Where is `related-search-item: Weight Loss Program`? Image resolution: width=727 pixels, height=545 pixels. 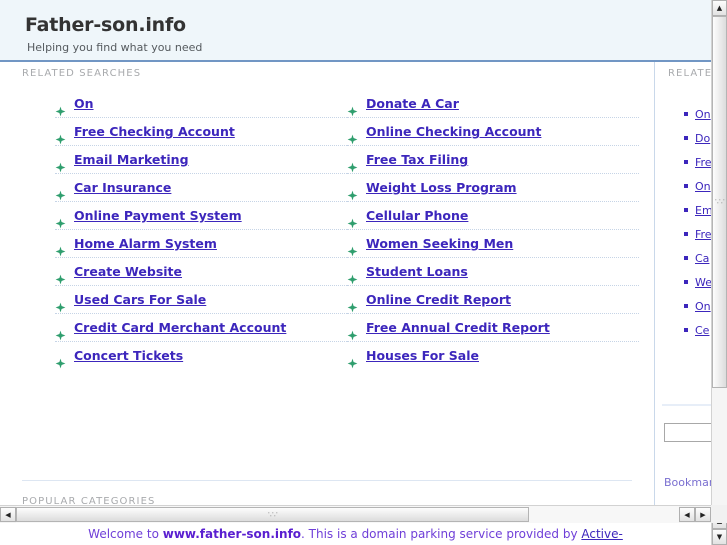 related-search-item: Weight Loss Program is located at coordinates (493, 188).